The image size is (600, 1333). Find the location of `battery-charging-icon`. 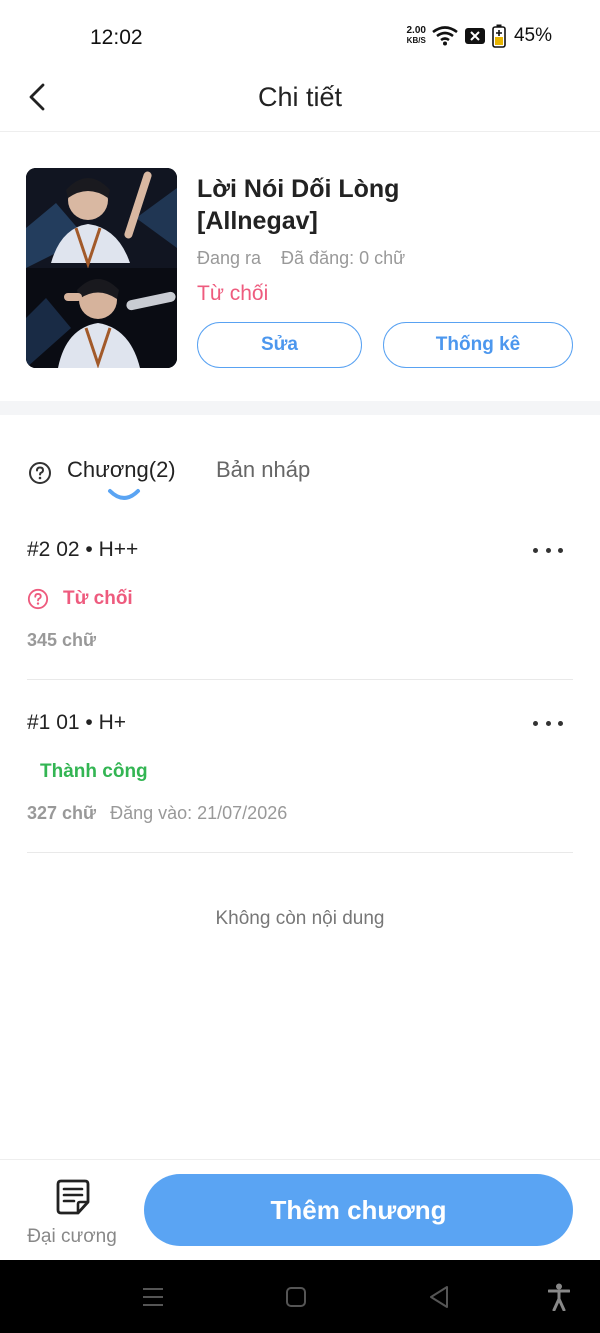

battery-charging-icon is located at coordinates (499, 36).